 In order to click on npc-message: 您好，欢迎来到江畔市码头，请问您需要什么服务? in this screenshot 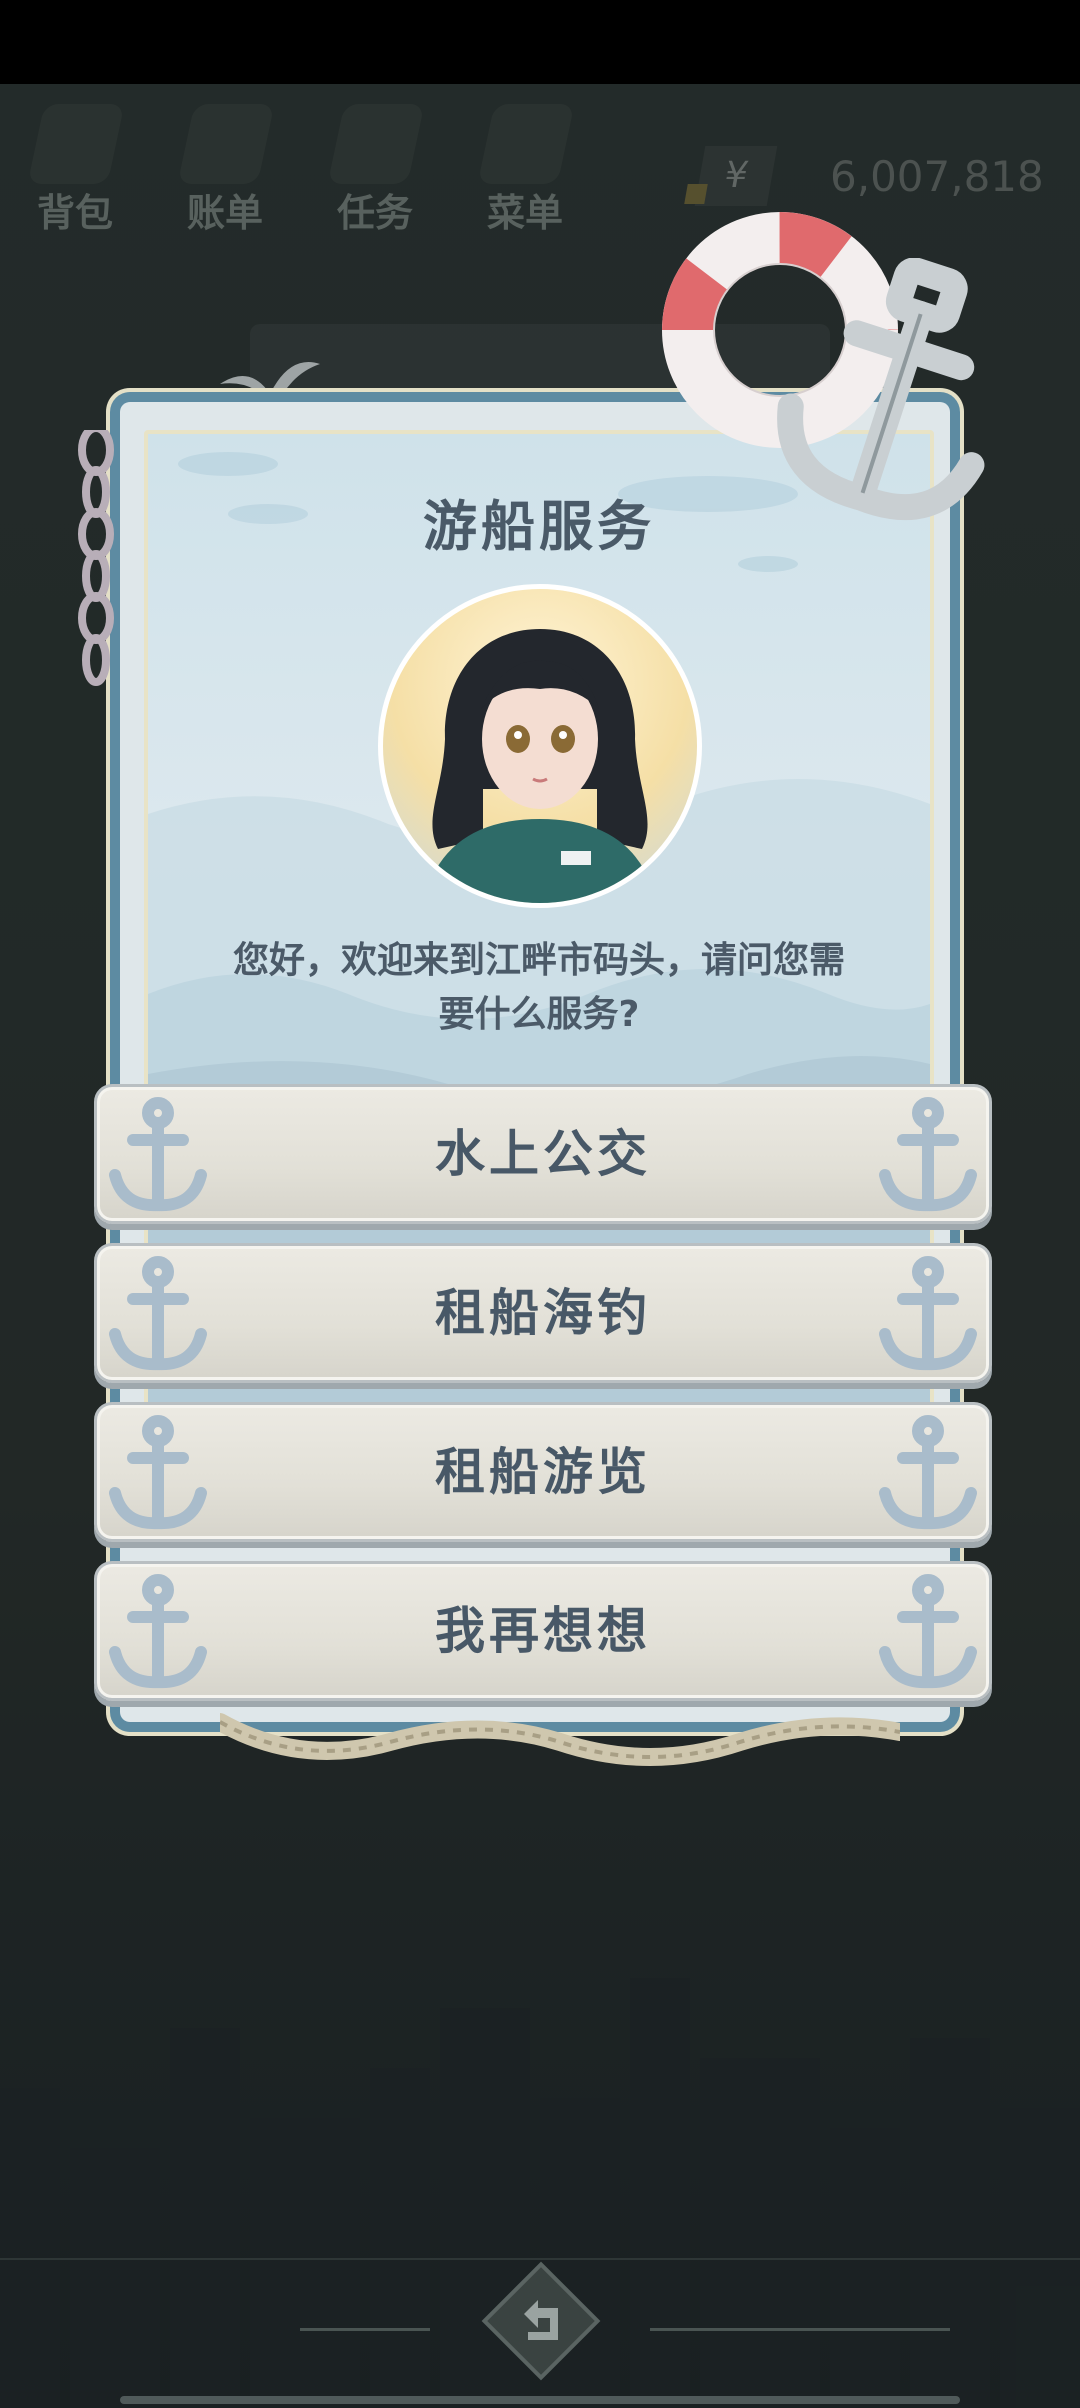, I will do `click(538, 987)`.